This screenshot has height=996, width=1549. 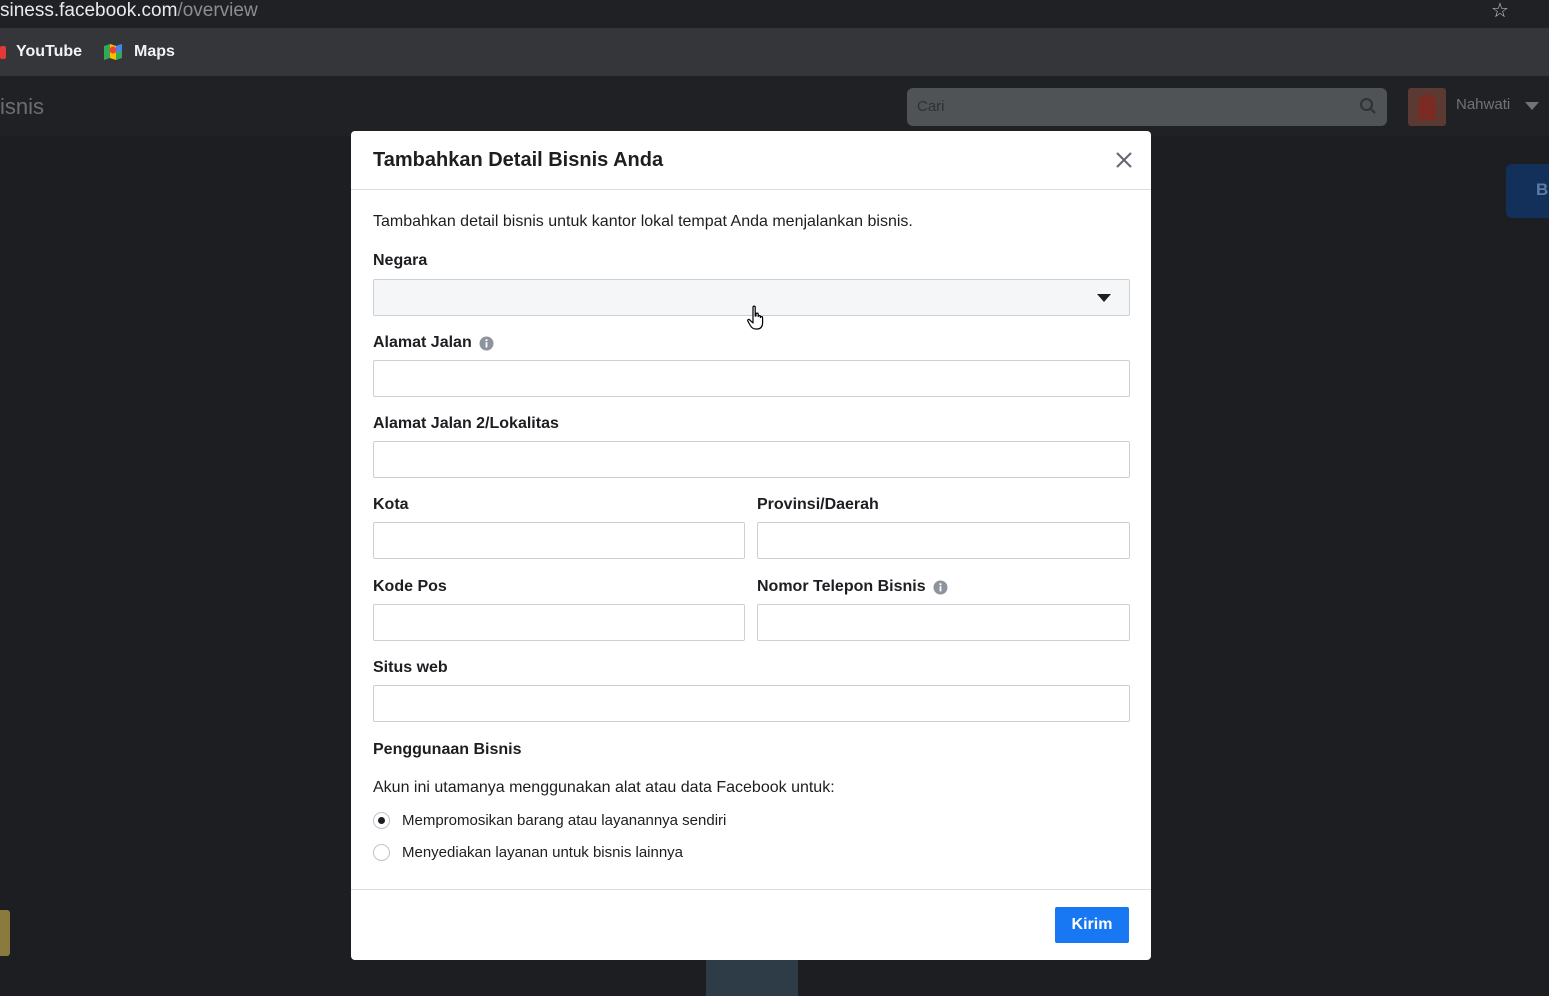 What do you see at coordinates (381, 820) in the screenshot?
I see `radio-button-checked` at bounding box center [381, 820].